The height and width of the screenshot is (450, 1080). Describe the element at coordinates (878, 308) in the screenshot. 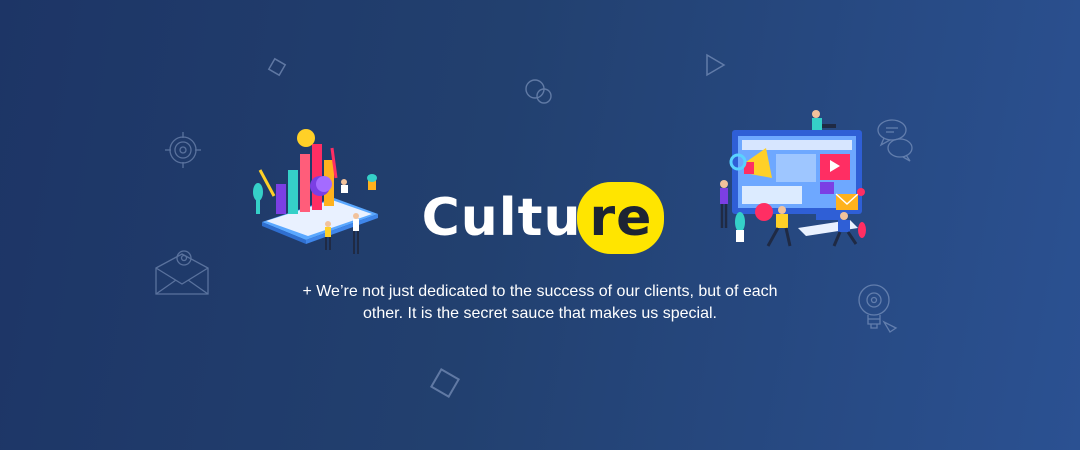

I see `lightbulb-gear-icon` at that location.